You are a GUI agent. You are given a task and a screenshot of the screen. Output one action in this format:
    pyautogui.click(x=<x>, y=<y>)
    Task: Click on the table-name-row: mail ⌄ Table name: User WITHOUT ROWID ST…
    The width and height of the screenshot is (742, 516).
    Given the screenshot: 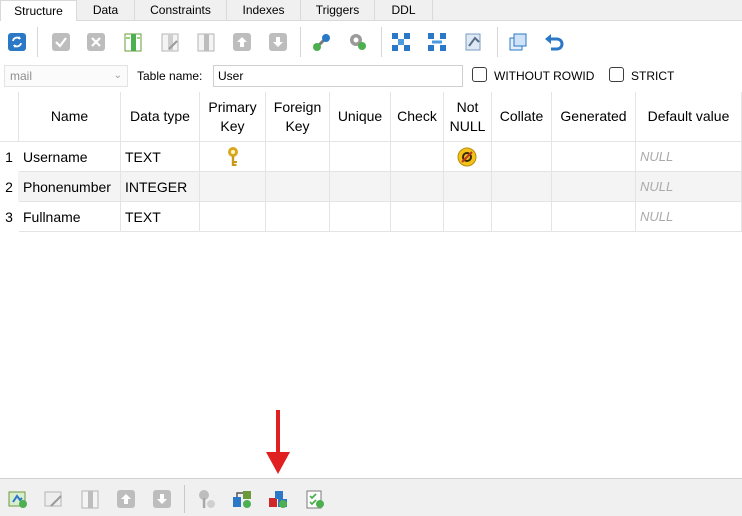 What is the action you would take?
    pyautogui.click(x=371, y=77)
    